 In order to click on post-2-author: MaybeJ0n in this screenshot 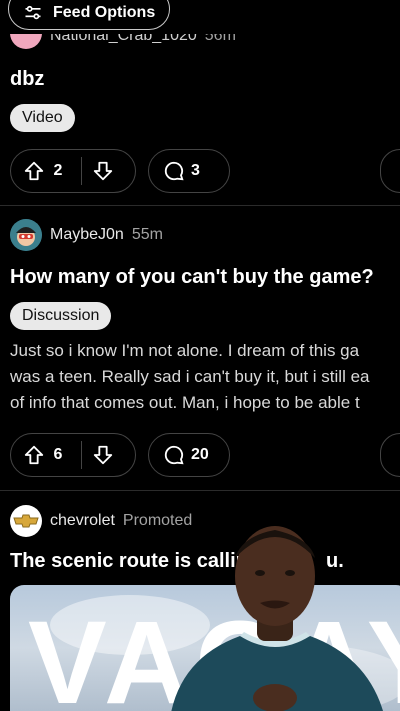, I will do `click(87, 235)`.